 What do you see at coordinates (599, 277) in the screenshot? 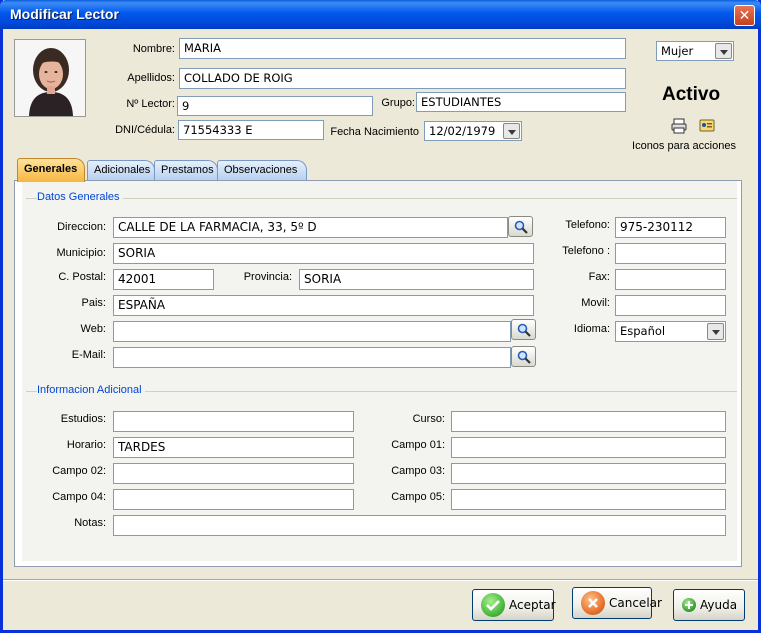
I see `fax-label: Fax:` at bounding box center [599, 277].